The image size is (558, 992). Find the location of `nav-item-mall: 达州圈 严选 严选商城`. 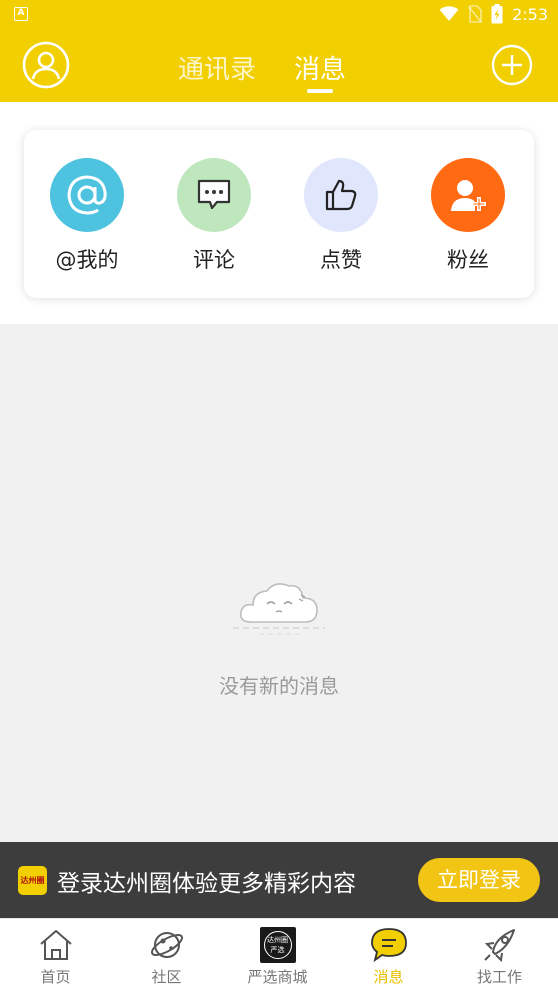

nav-item-mall: 达州圈 严选 严选商城 is located at coordinates (277, 955).